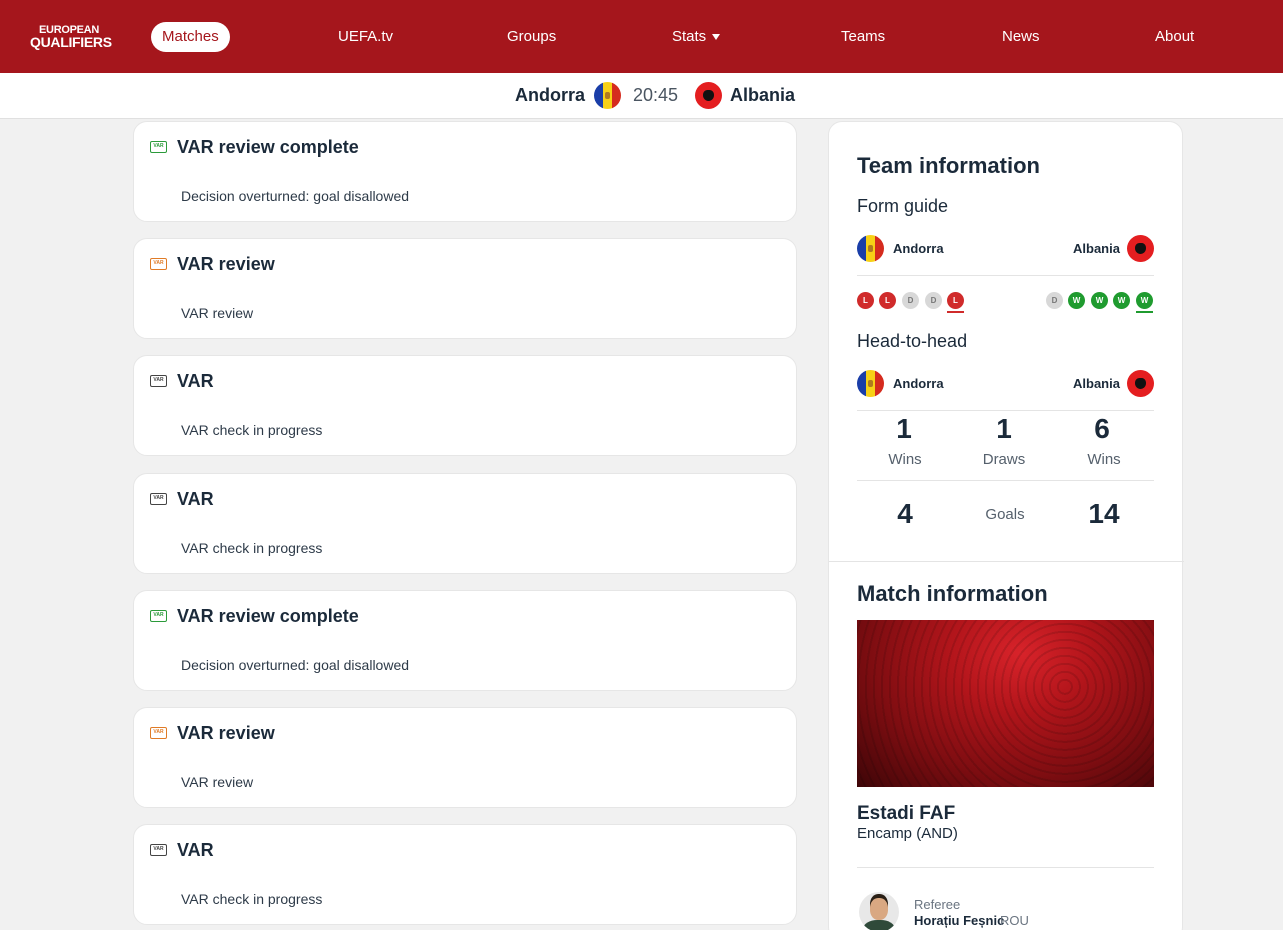 Image resolution: width=1283 pixels, height=930 pixels. What do you see at coordinates (918, 383) in the screenshot?
I see `h2h-home-team: Andorra` at bounding box center [918, 383].